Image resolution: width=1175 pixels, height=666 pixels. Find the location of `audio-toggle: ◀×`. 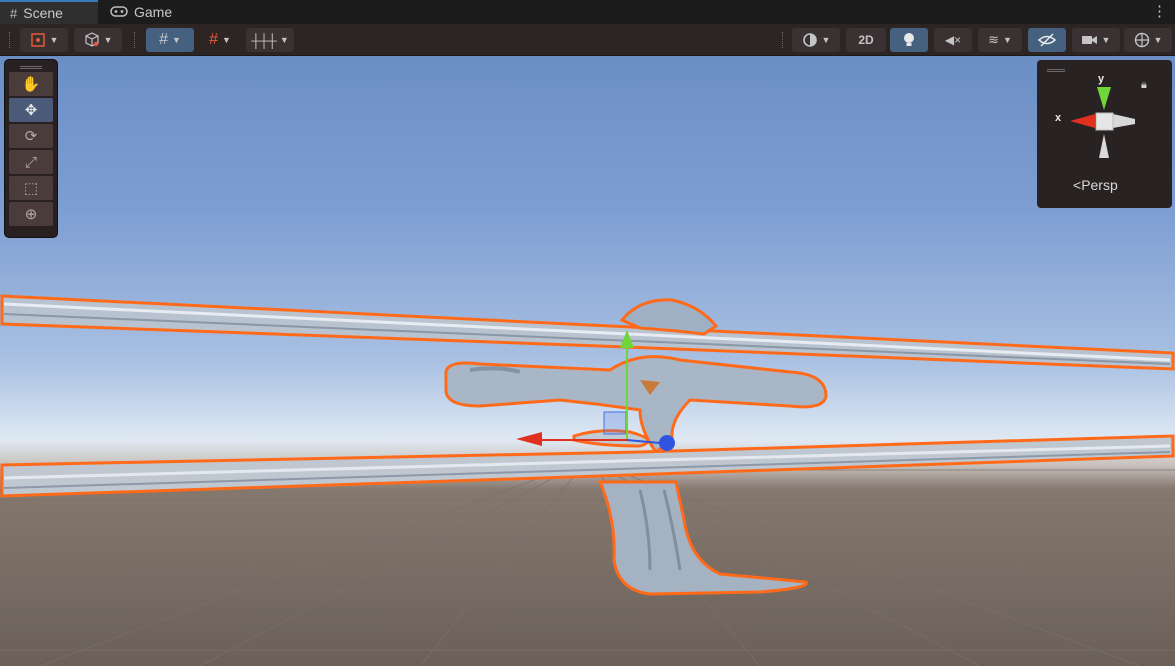

audio-toggle: ◀× is located at coordinates (953, 40).